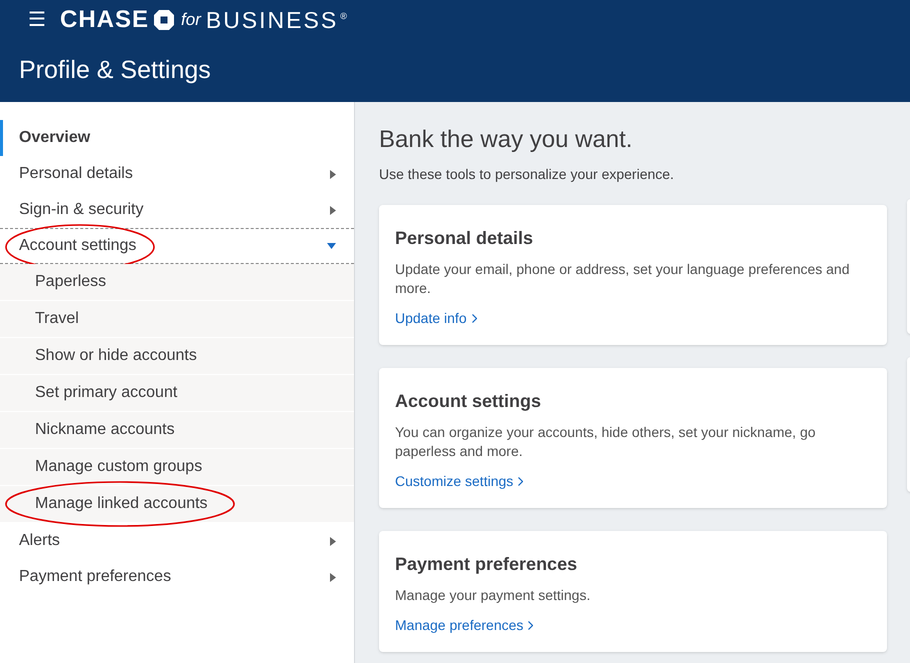 Image resolution: width=910 pixels, height=663 pixels. I want to click on logo-product: BUSINESS, so click(272, 20).